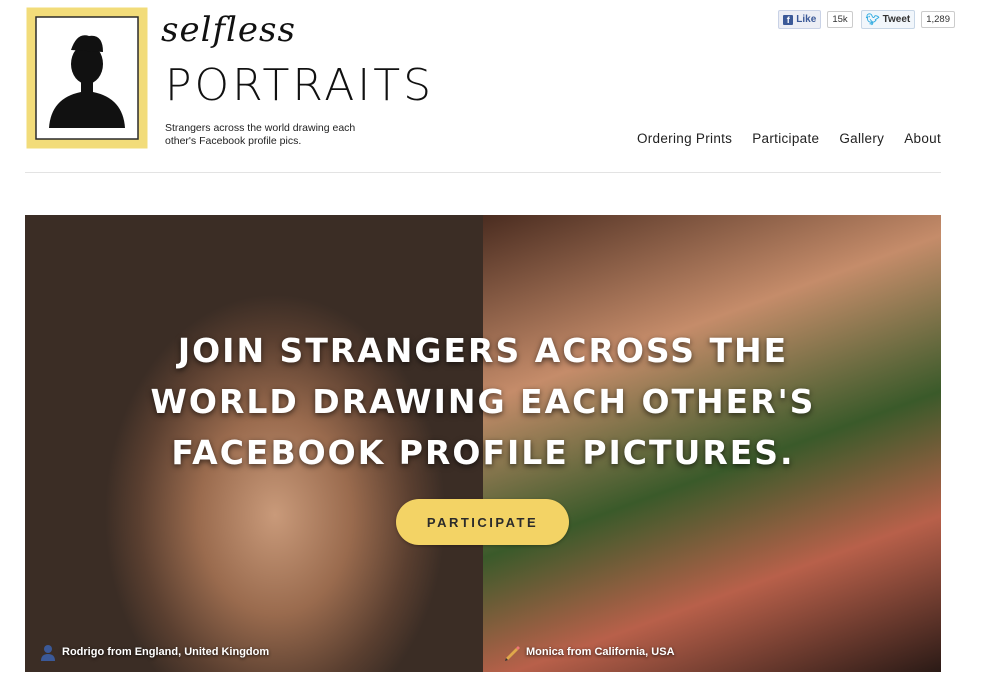 The image size is (991, 682). I want to click on facebook-like-button: f Like, so click(800, 19).